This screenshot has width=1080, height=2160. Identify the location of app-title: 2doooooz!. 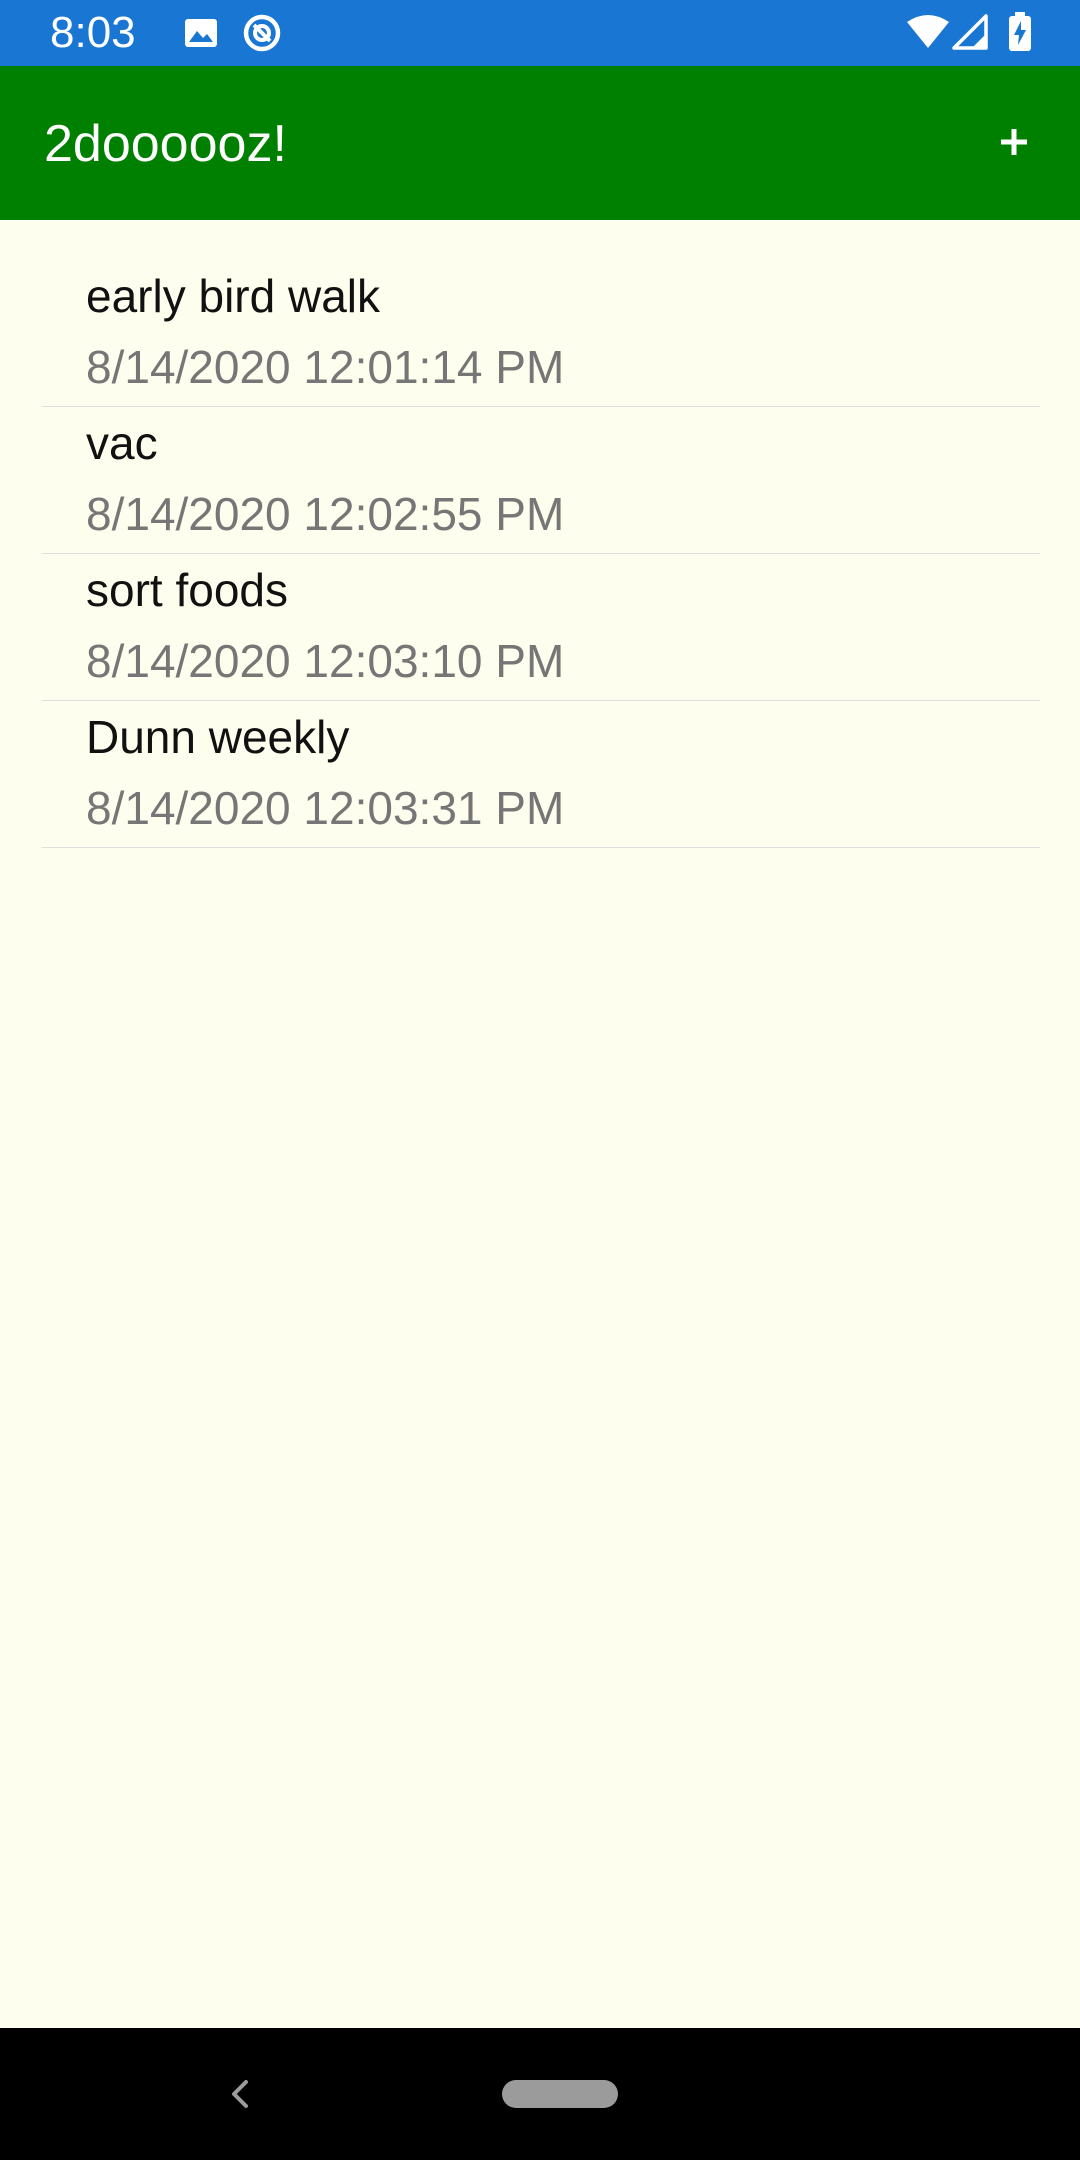
(165, 144).